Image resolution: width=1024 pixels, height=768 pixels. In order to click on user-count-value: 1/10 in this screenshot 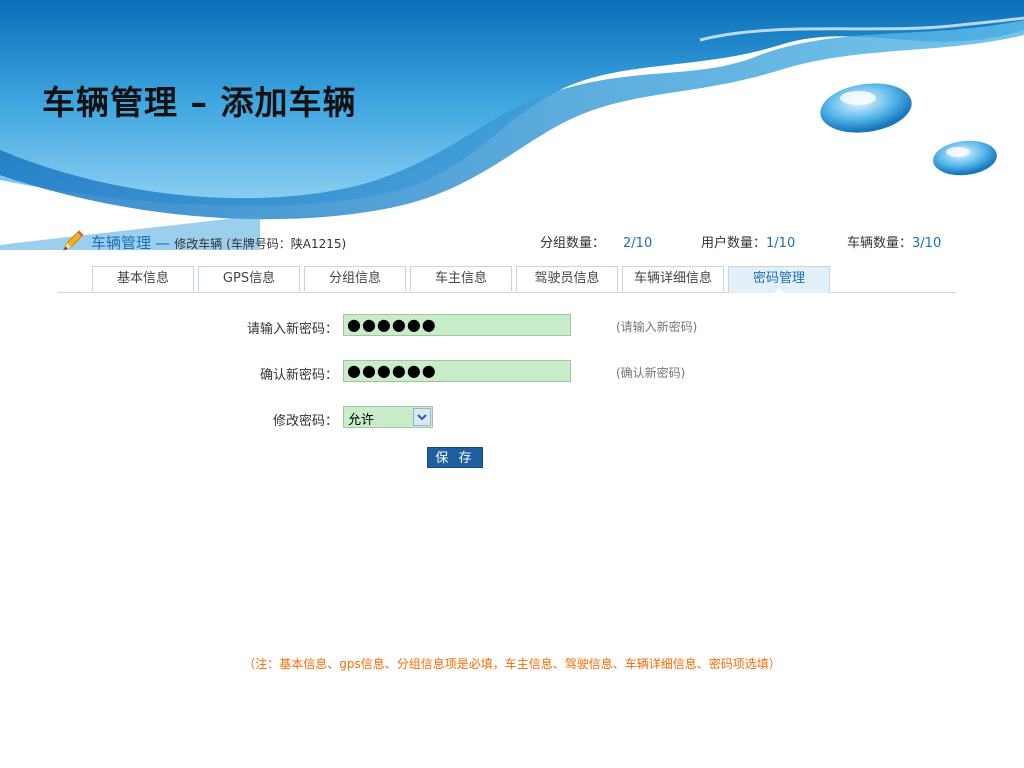, I will do `click(781, 243)`.